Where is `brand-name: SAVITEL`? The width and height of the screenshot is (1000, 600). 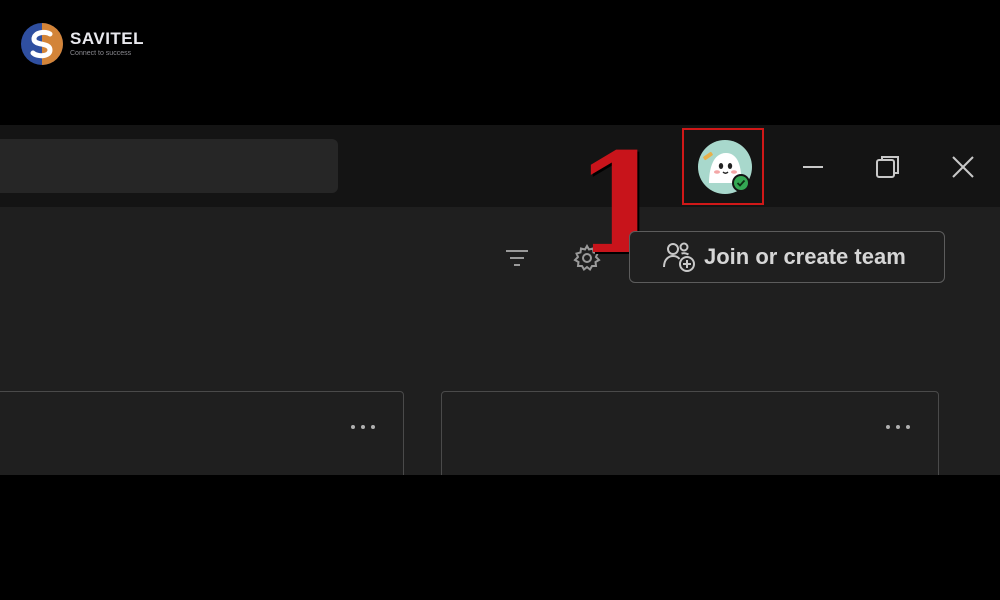 brand-name: SAVITEL is located at coordinates (107, 38).